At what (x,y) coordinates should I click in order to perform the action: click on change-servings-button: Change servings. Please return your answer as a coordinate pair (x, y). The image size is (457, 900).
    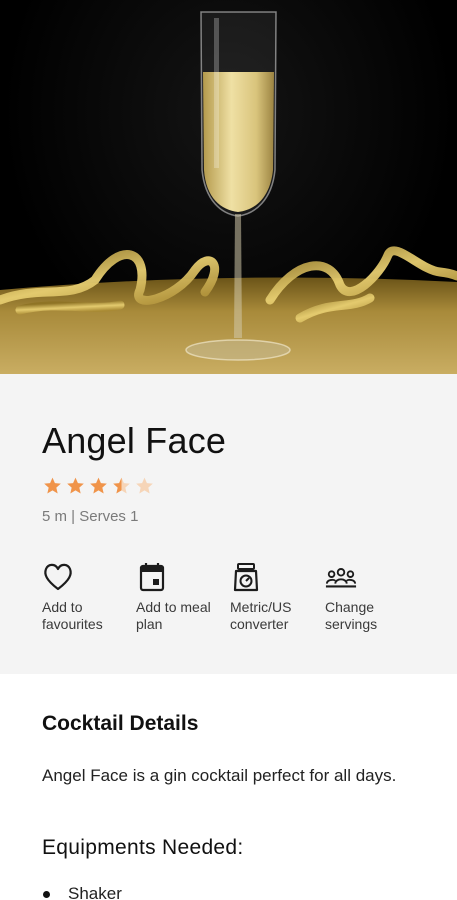
    Looking at the image, I should click on (370, 597).